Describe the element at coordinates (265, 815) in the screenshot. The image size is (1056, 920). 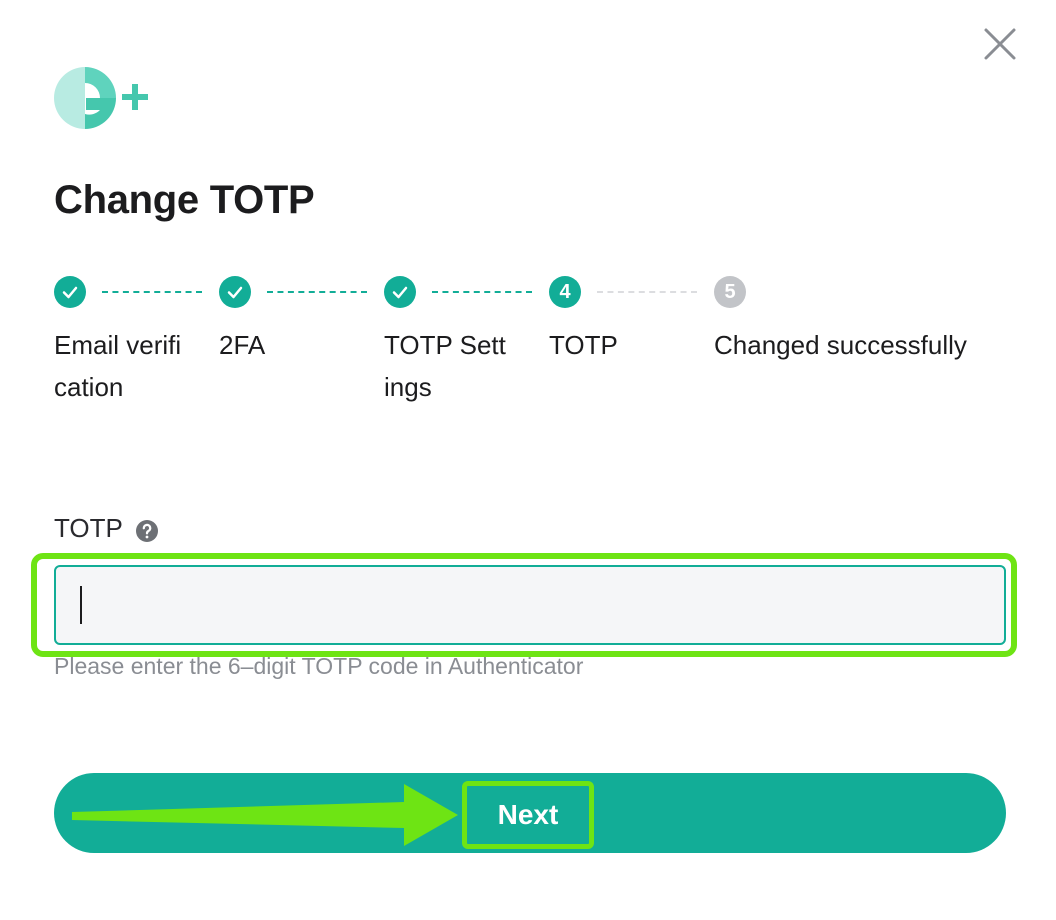
I see `arrow-annotation-icon` at that location.